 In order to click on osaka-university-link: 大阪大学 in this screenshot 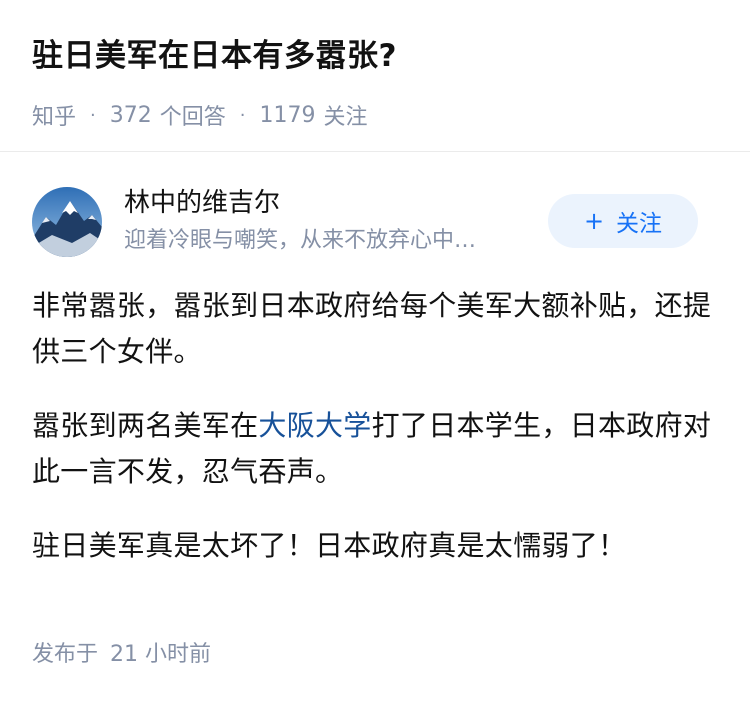, I will do `click(314, 425)`.